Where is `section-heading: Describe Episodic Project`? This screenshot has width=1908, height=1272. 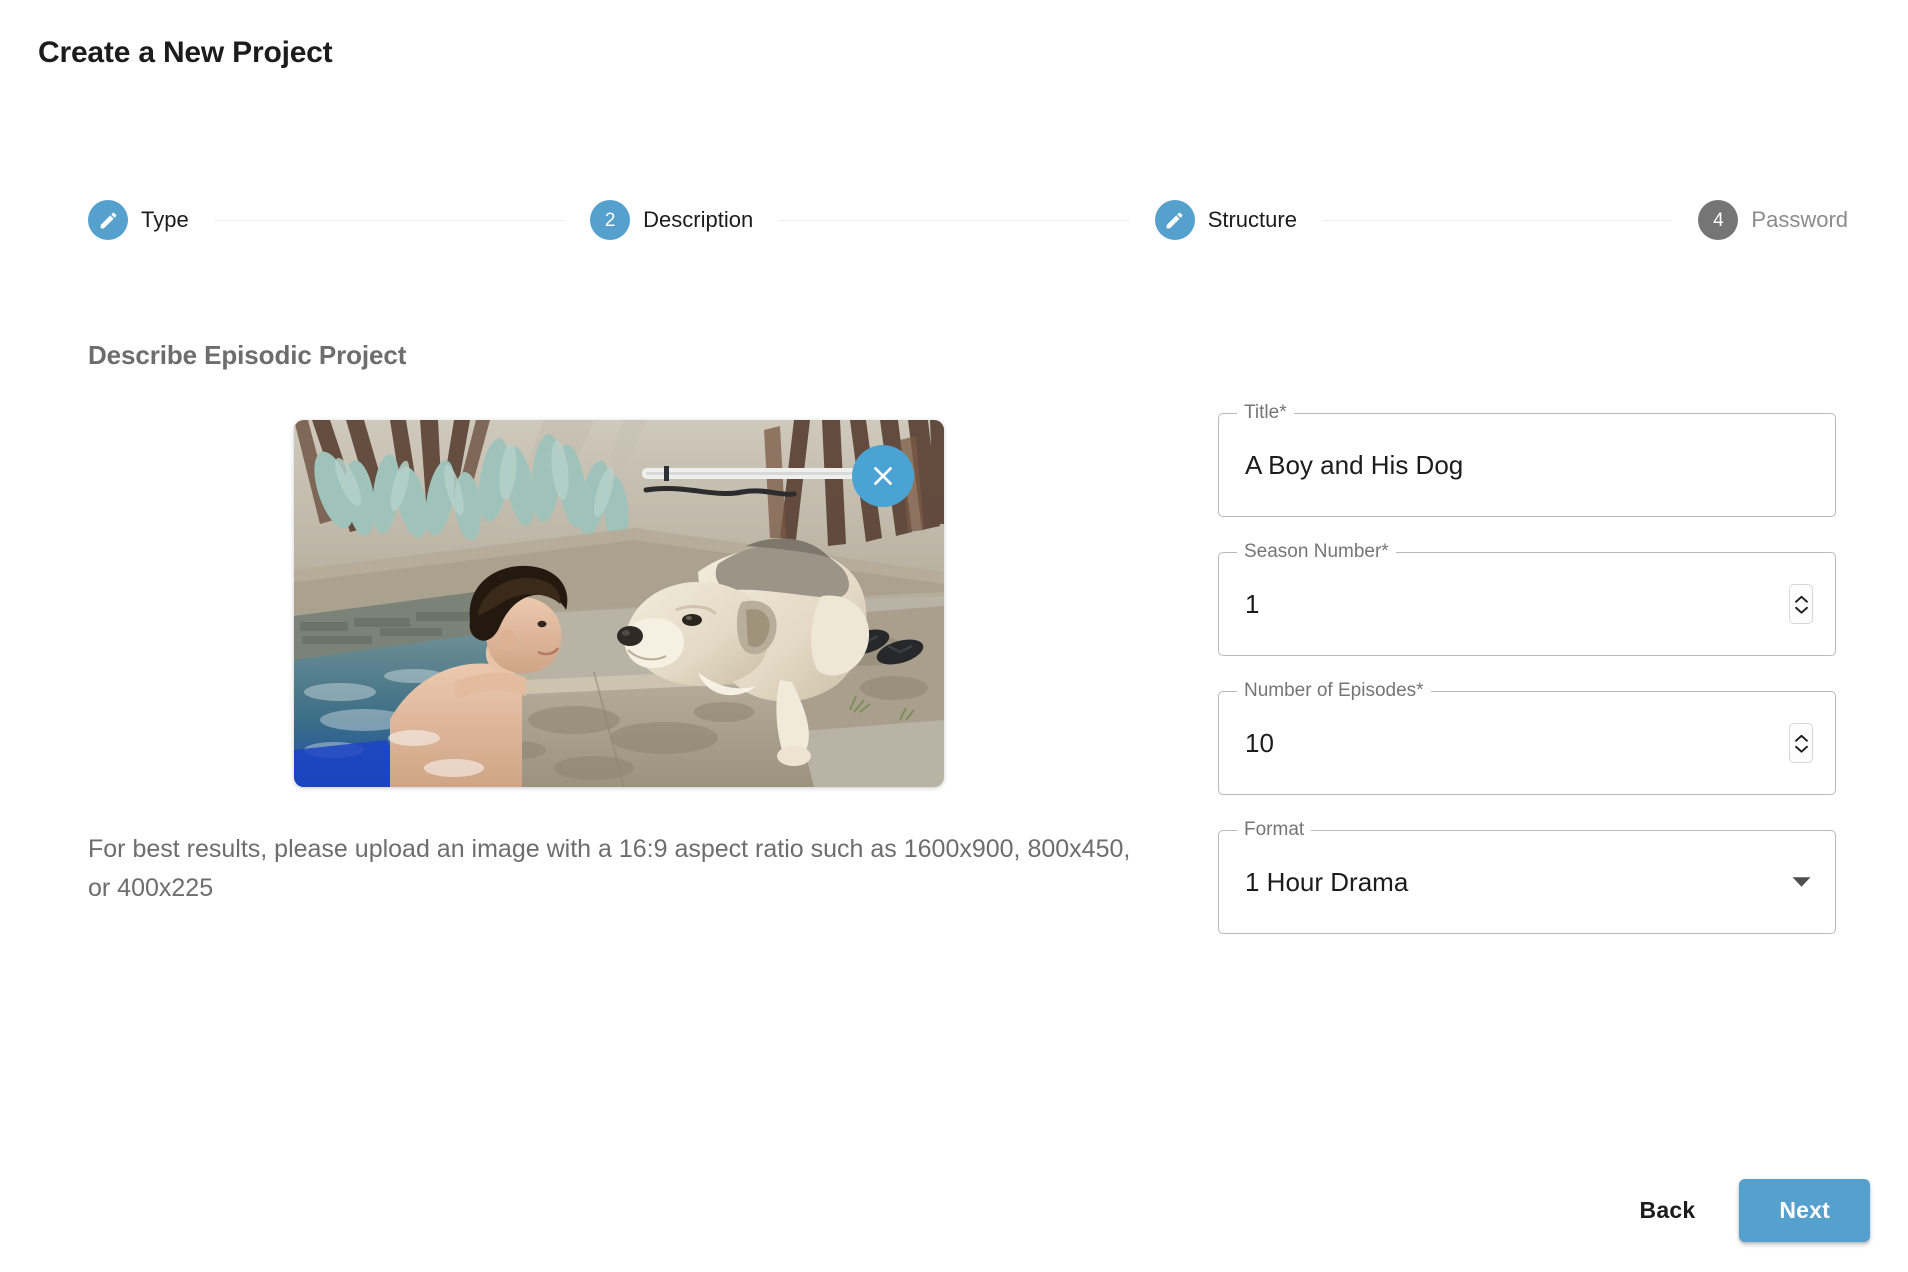 section-heading: Describe Episodic Project is located at coordinates (247, 355).